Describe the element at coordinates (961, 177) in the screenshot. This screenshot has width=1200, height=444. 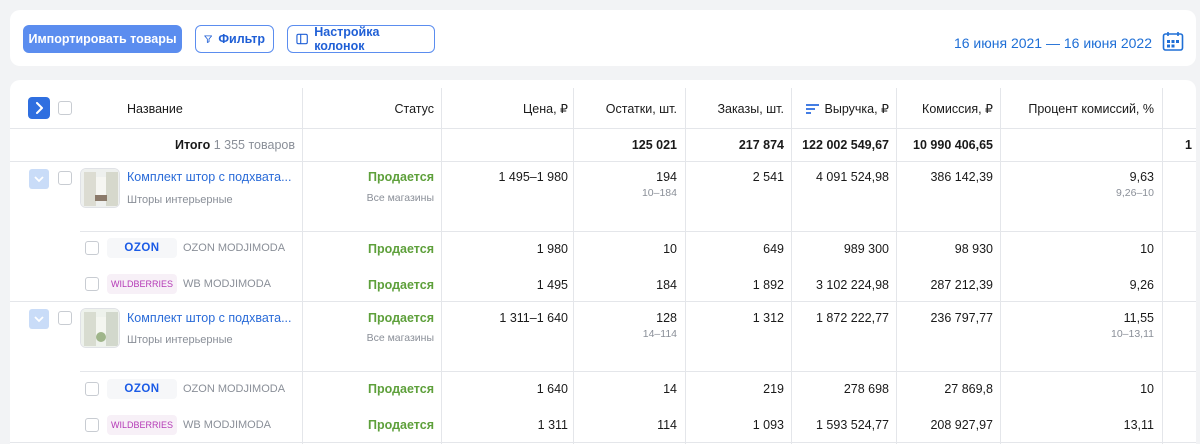
I see `product-commission: 386 142,39` at that location.